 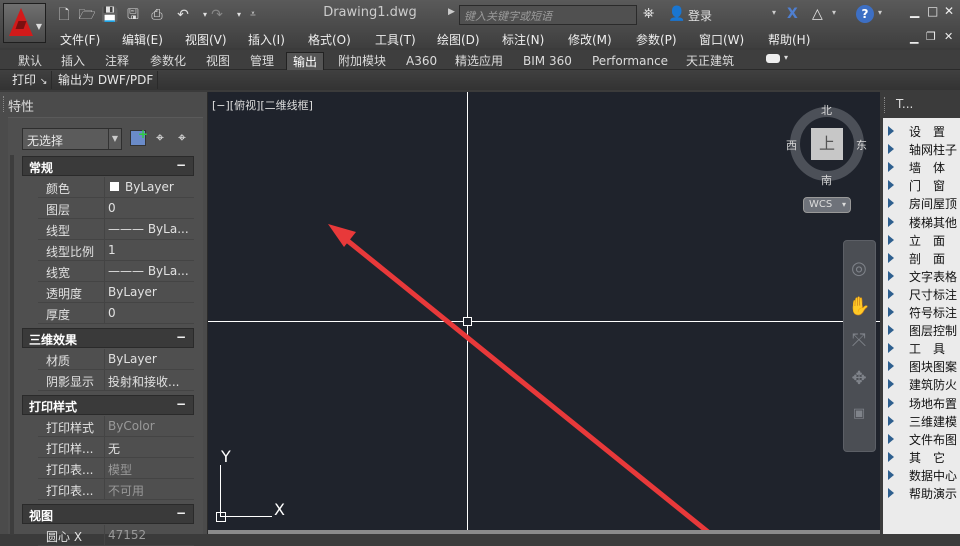 I want to click on binoculars-icon: ⛯, so click(x=648, y=14).